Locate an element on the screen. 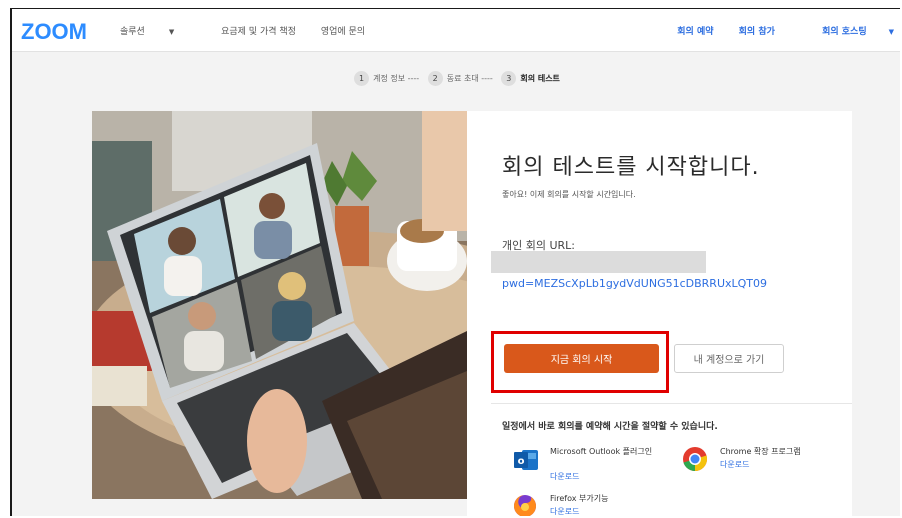 The image size is (902, 518). schedule-info-text: 일정에서 바로 회의를 예약해 시간을 절약할 수 있습니다. is located at coordinates (610, 427).